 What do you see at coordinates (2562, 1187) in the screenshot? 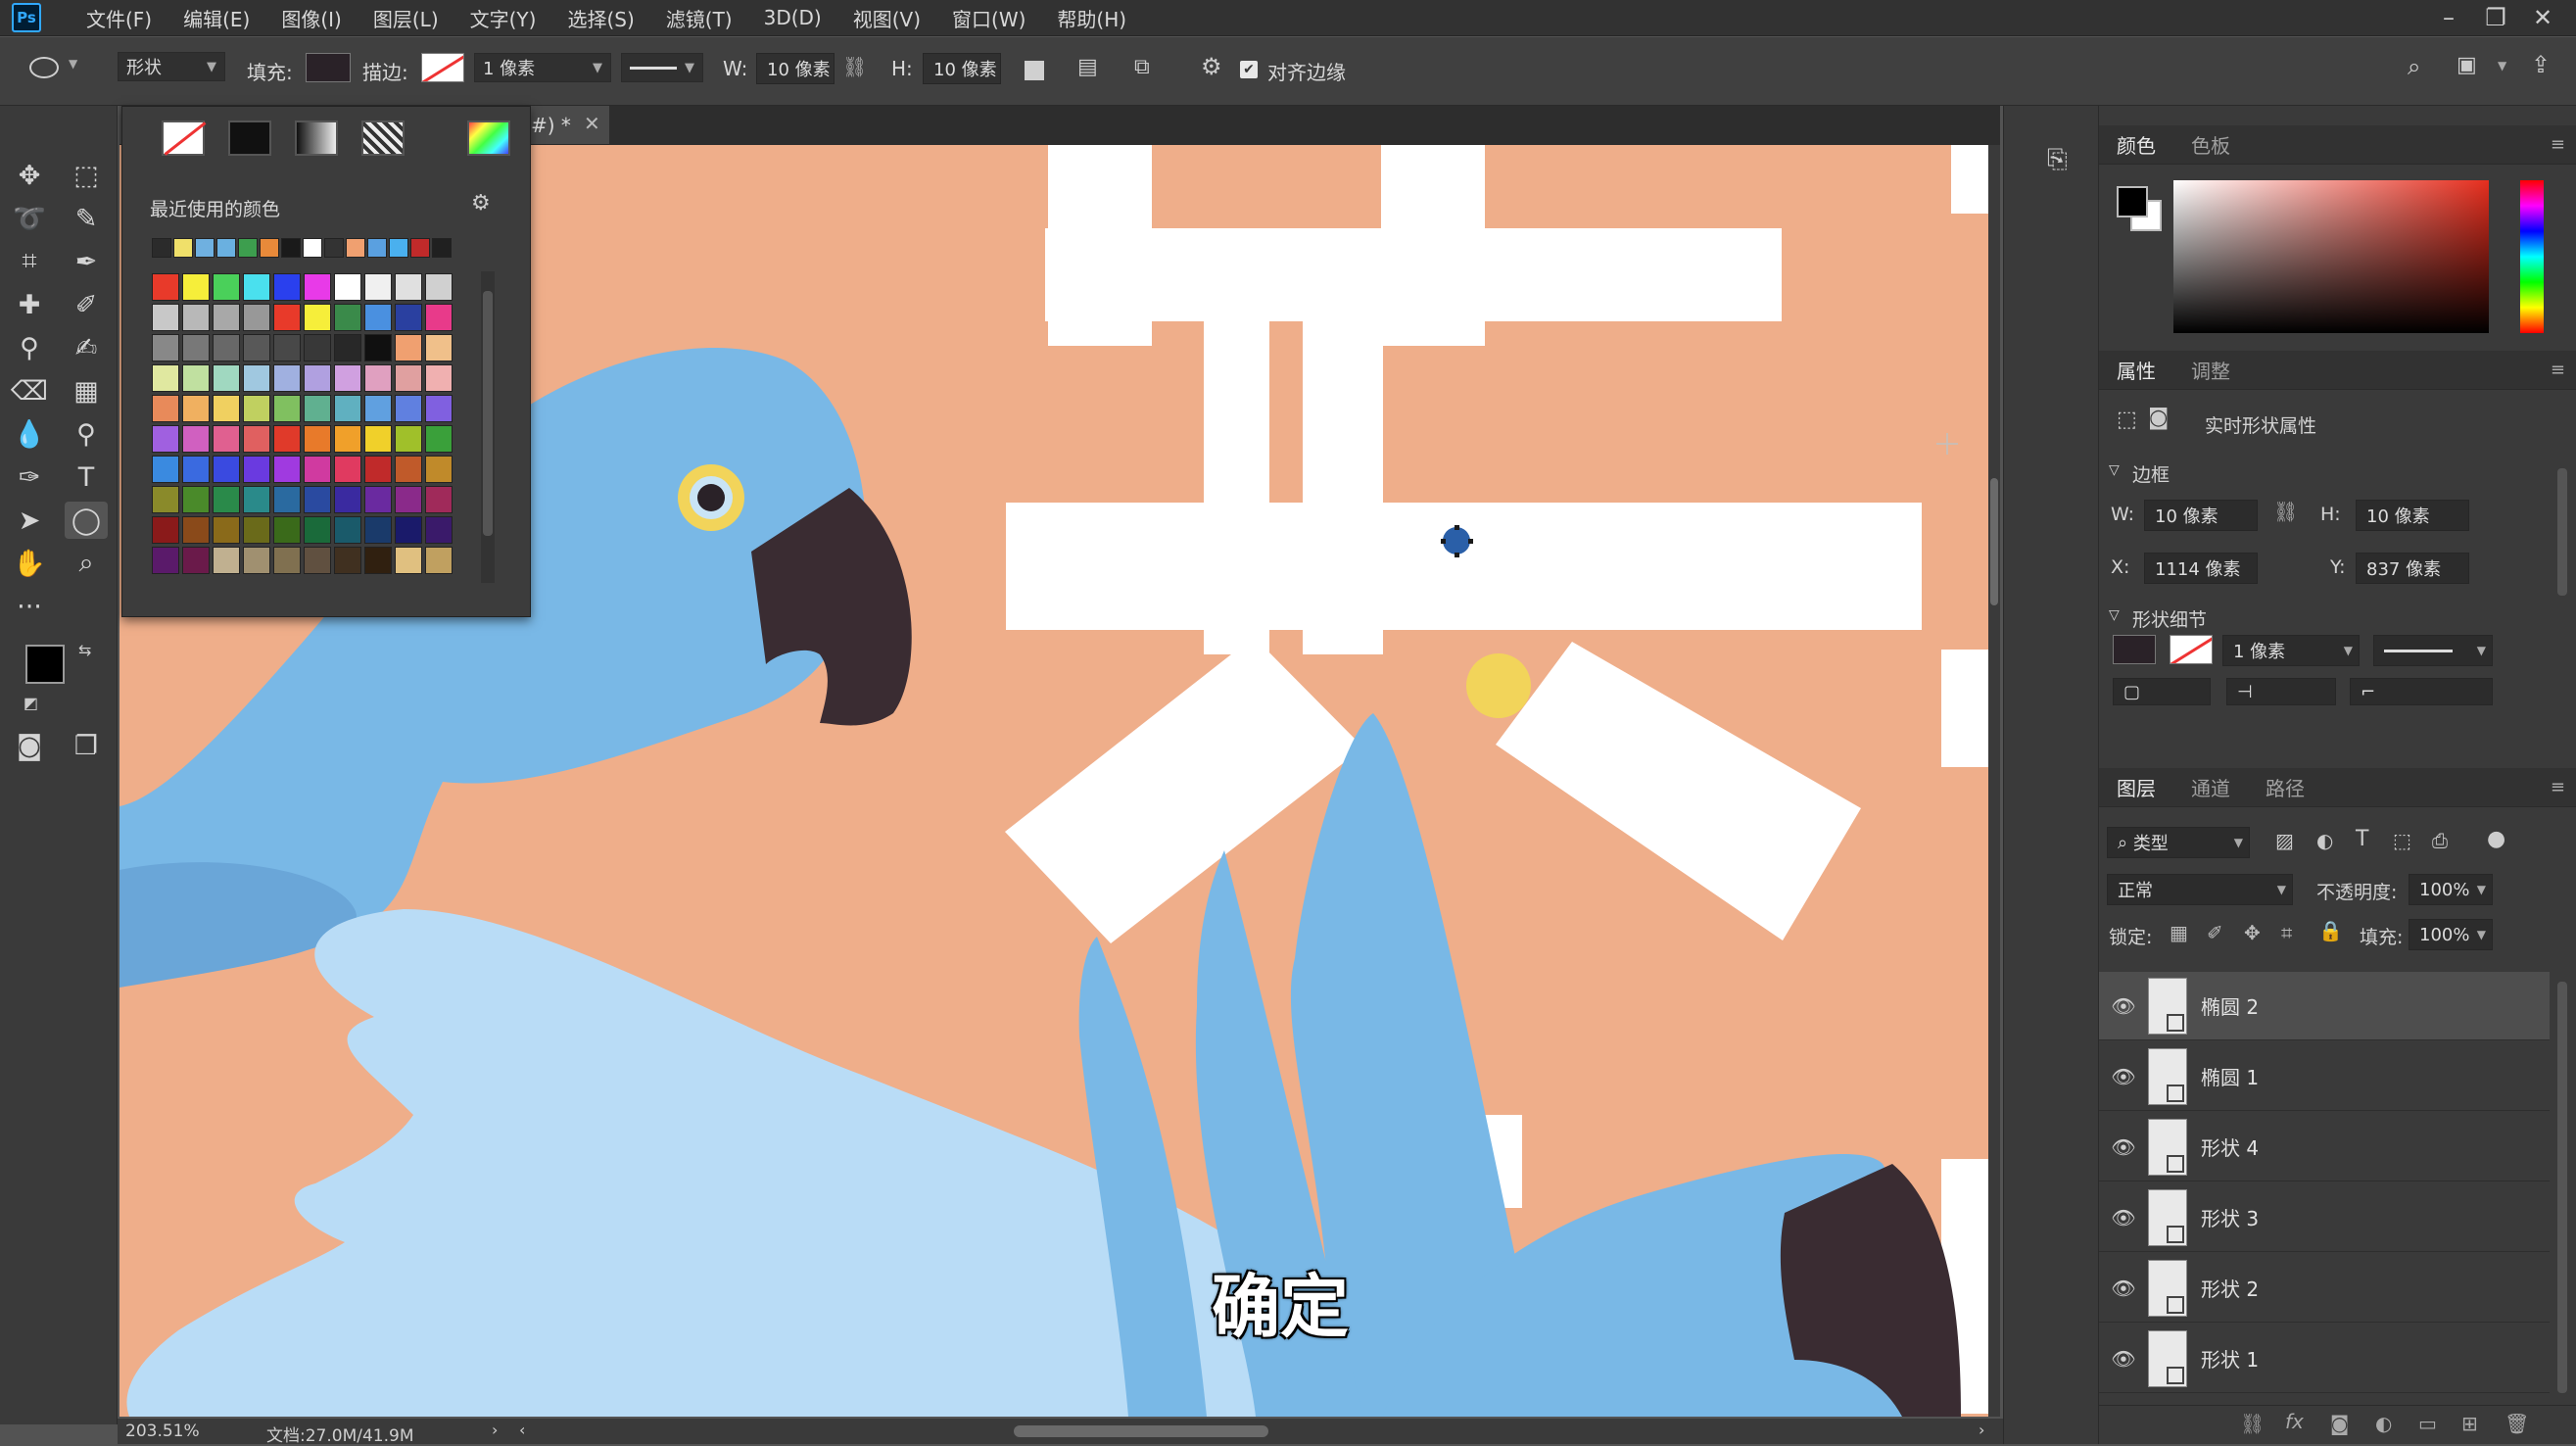
I see `layers-scroll-thumb` at bounding box center [2562, 1187].